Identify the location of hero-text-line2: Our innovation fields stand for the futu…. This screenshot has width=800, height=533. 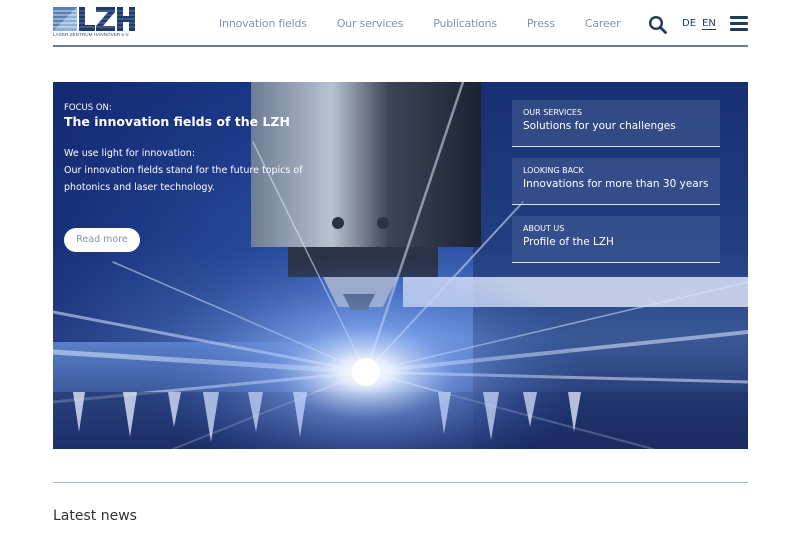
(183, 179).